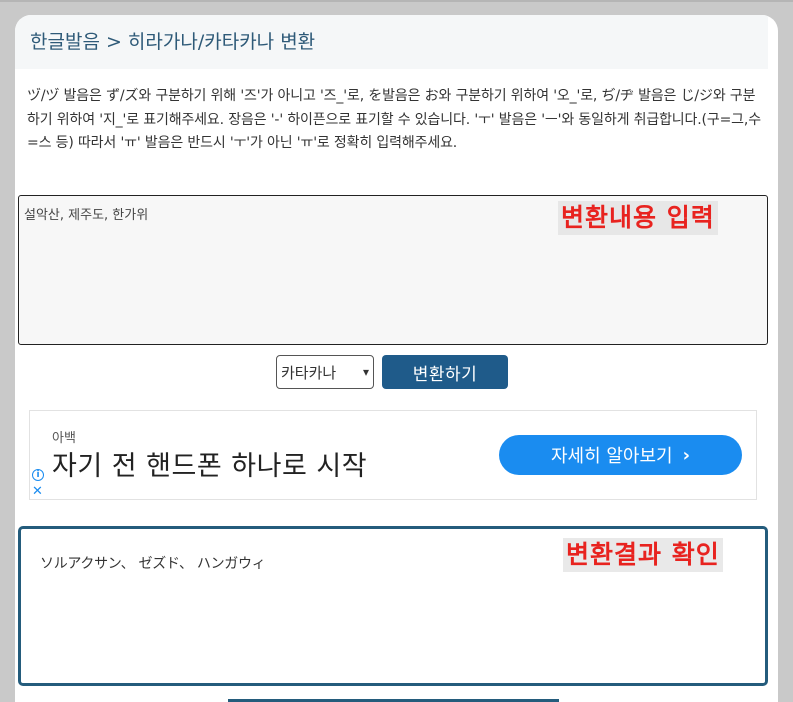 The width and height of the screenshot is (793, 702). Describe the element at coordinates (611, 456) in the screenshot. I see `ad-cta-label: 자세히 알아보기` at that location.